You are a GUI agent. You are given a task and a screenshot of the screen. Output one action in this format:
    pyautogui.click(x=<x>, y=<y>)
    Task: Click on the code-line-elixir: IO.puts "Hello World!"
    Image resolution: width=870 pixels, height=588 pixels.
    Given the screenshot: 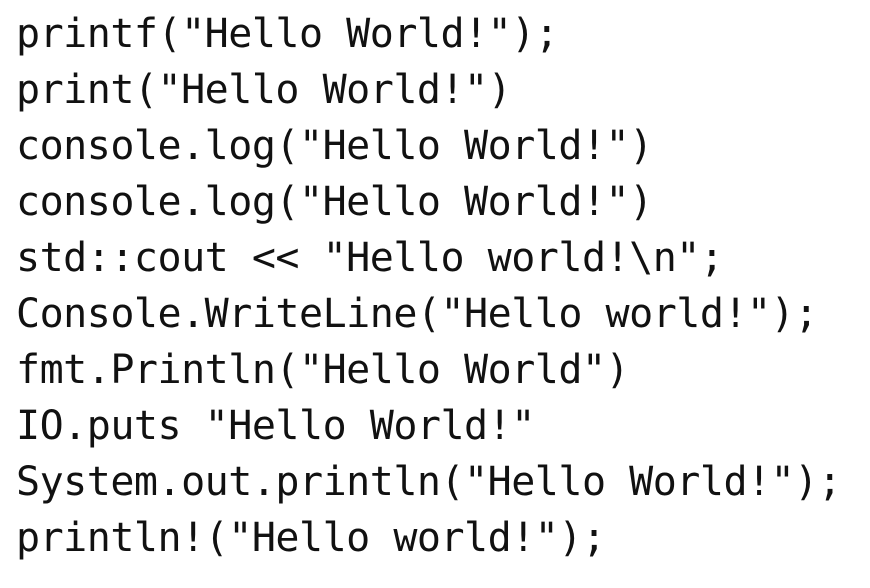 What is the action you would take?
    pyautogui.click(x=275, y=426)
    